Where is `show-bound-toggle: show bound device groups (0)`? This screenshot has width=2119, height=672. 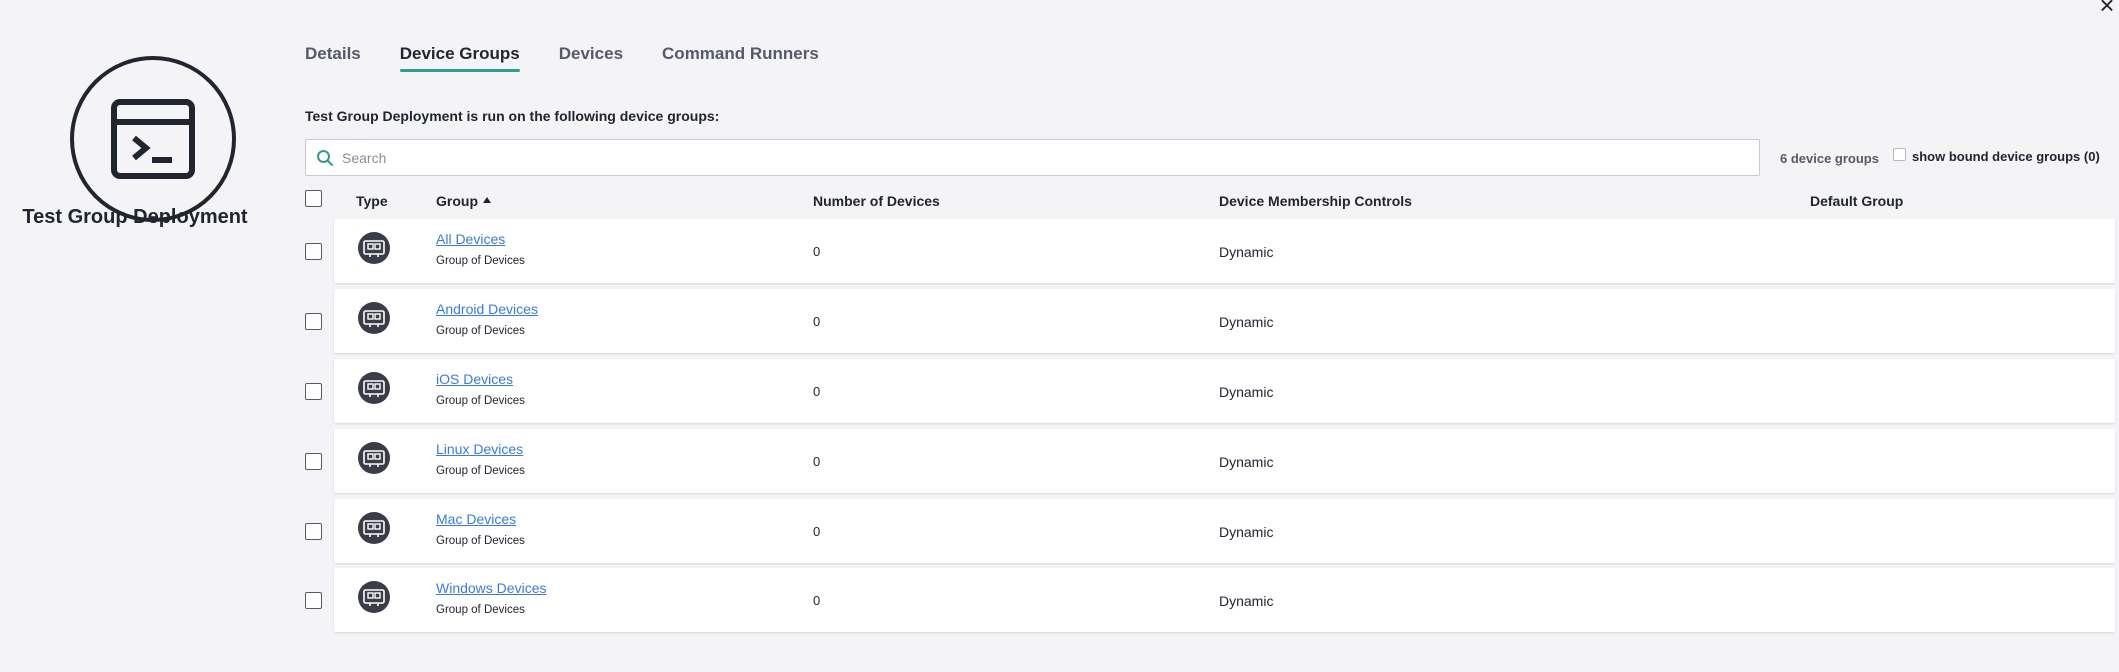
show-bound-toggle: show bound device groups (0) is located at coordinates (1996, 156).